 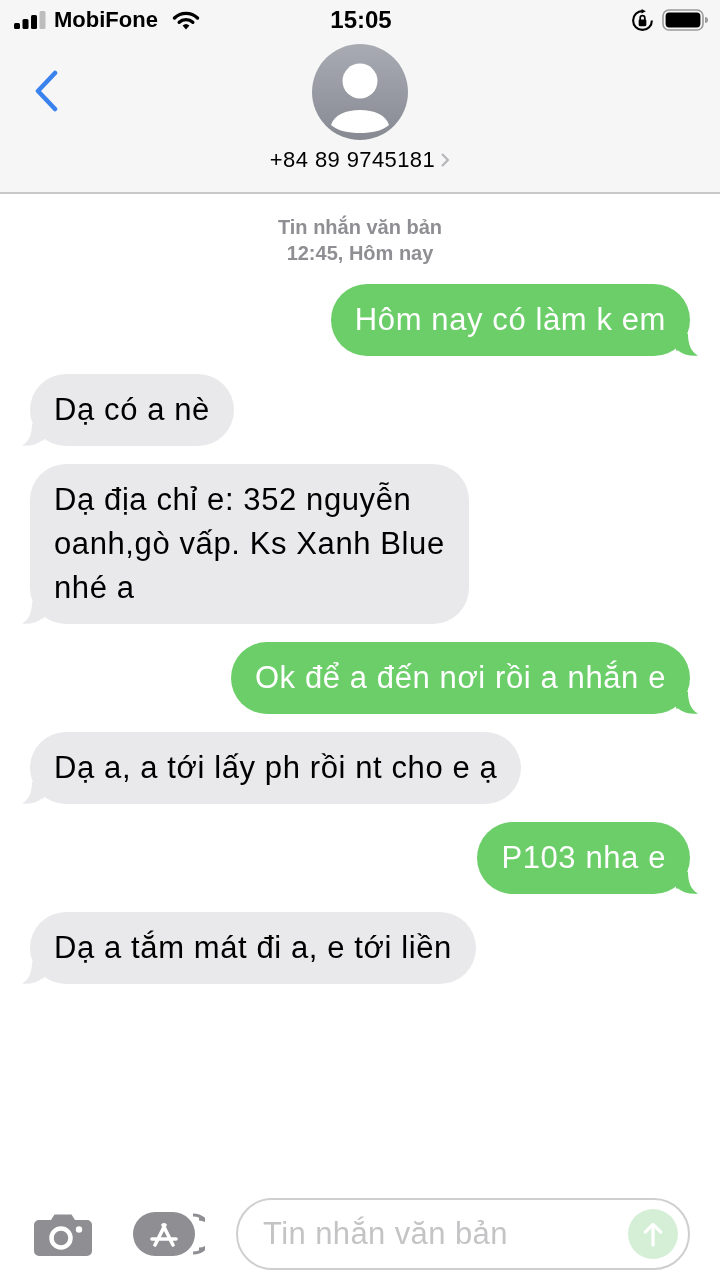 I want to click on arrow-up-icon, so click(x=653, y=1234).